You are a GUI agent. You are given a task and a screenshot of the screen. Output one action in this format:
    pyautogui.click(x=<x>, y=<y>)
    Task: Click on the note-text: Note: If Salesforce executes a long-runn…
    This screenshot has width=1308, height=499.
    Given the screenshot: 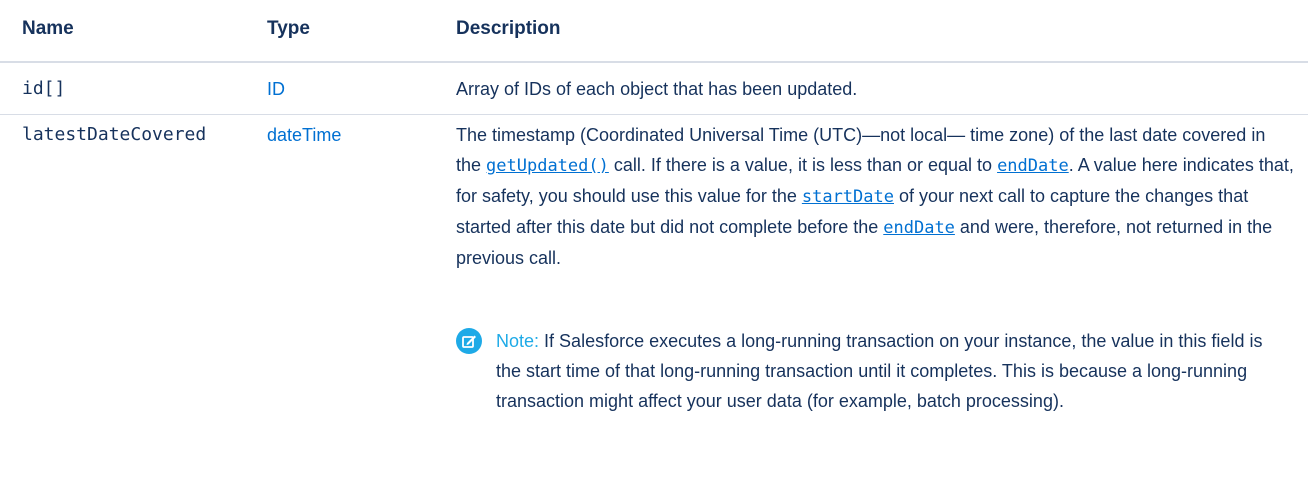 What is the action you would take?
    pyautogui.click(x=886, y=371)
    